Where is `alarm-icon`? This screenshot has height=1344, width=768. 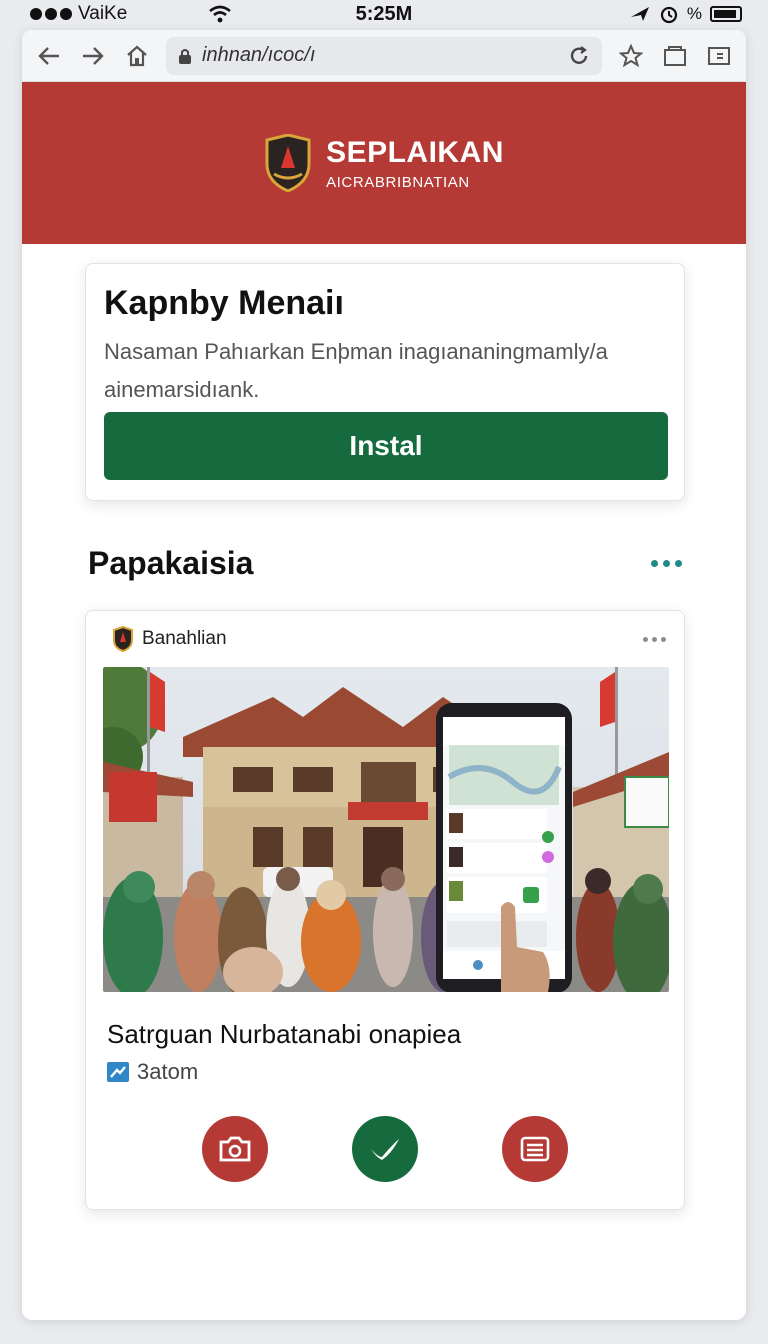
alarm-icon is located at coordinates (668, 15).